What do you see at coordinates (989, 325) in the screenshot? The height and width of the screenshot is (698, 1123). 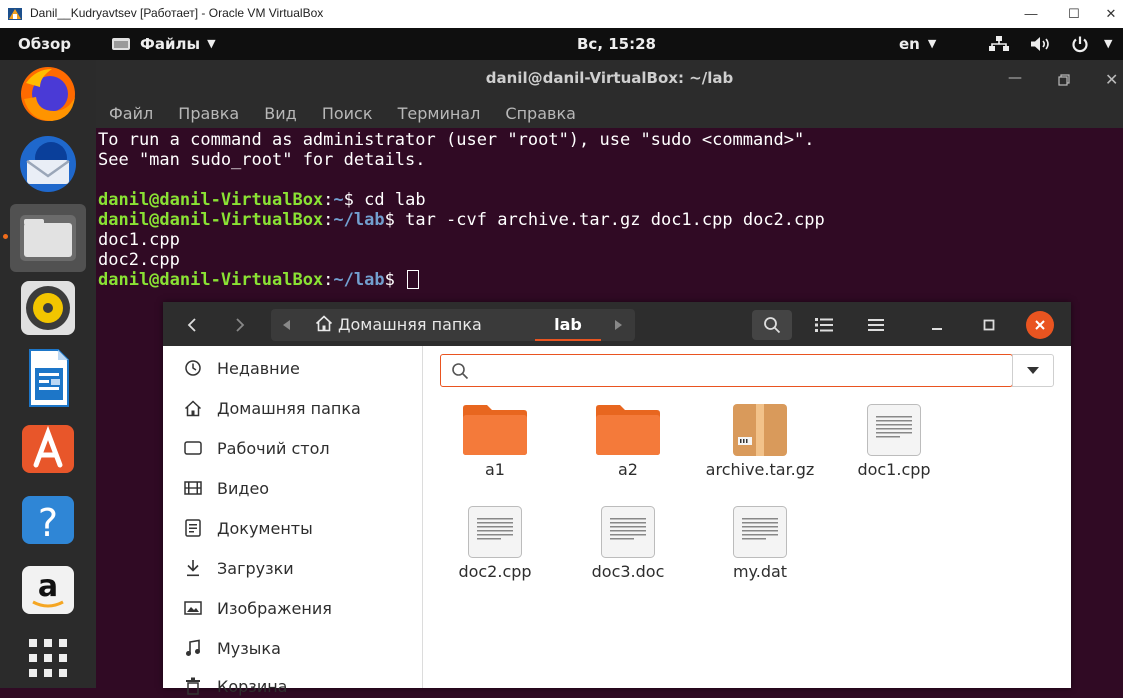 I see `files-maximize-button` at bounding box center [989, 325].